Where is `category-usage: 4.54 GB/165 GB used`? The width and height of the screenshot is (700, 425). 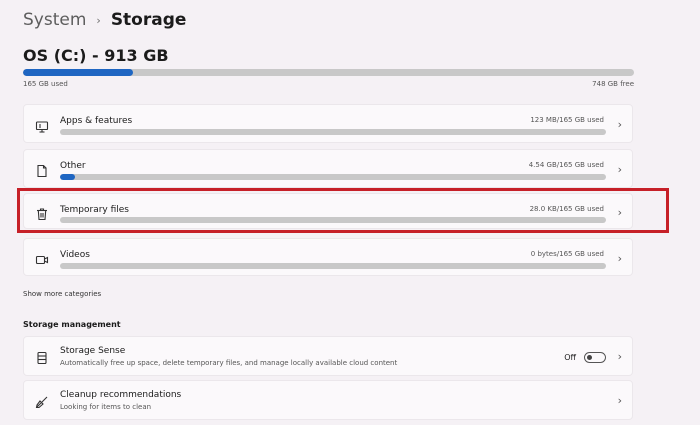 category-usage: 4.54 GB/165 GB used is located at coordinates (566, 165).